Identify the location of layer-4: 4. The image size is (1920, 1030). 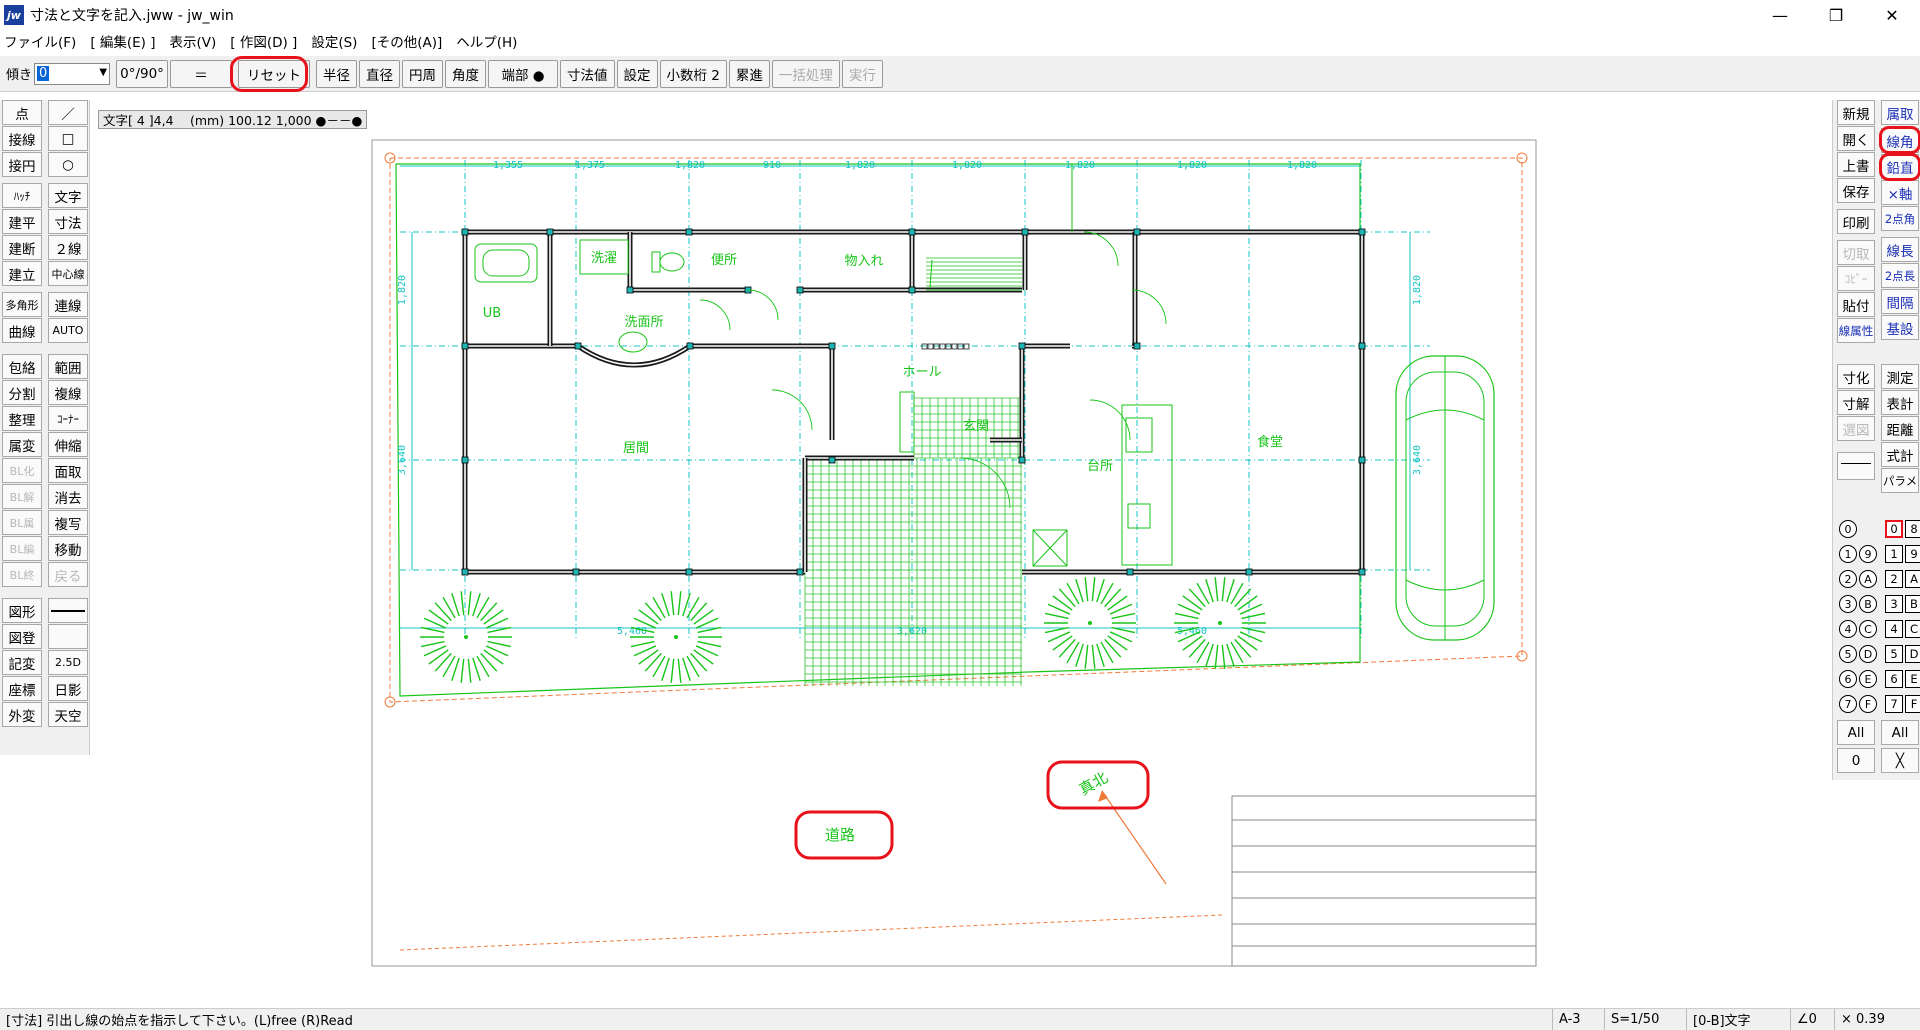
(1894, 629).